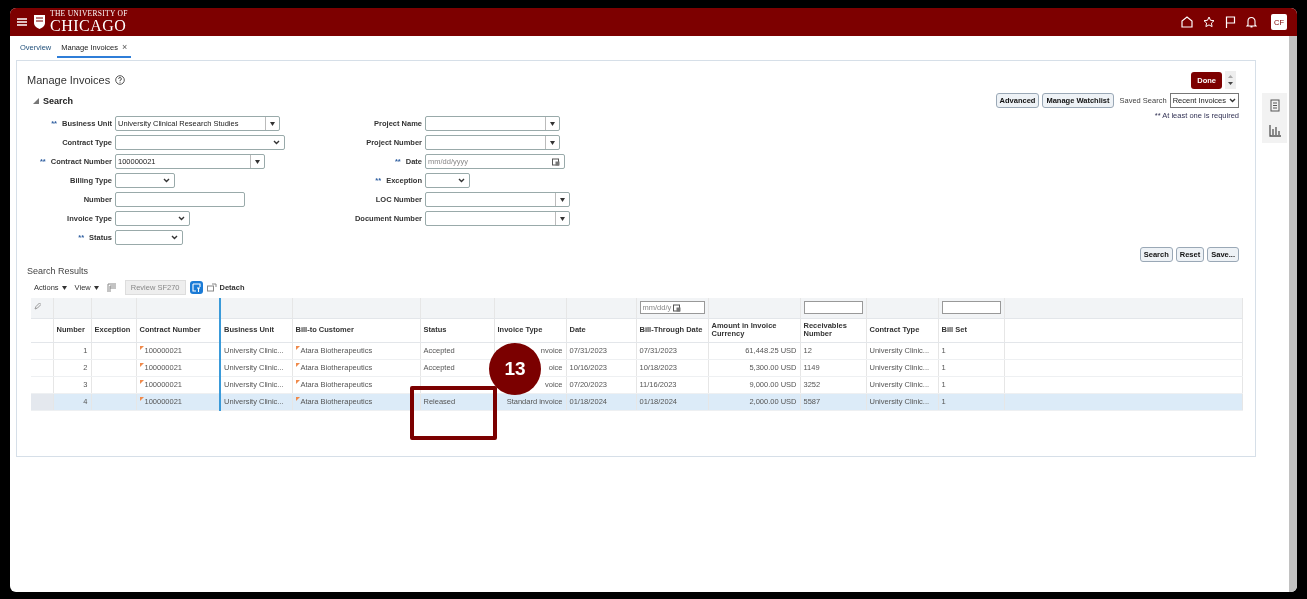  Describe the element at coordinates (1209, 22) in the screenshot. I see `star-icon` at that location.